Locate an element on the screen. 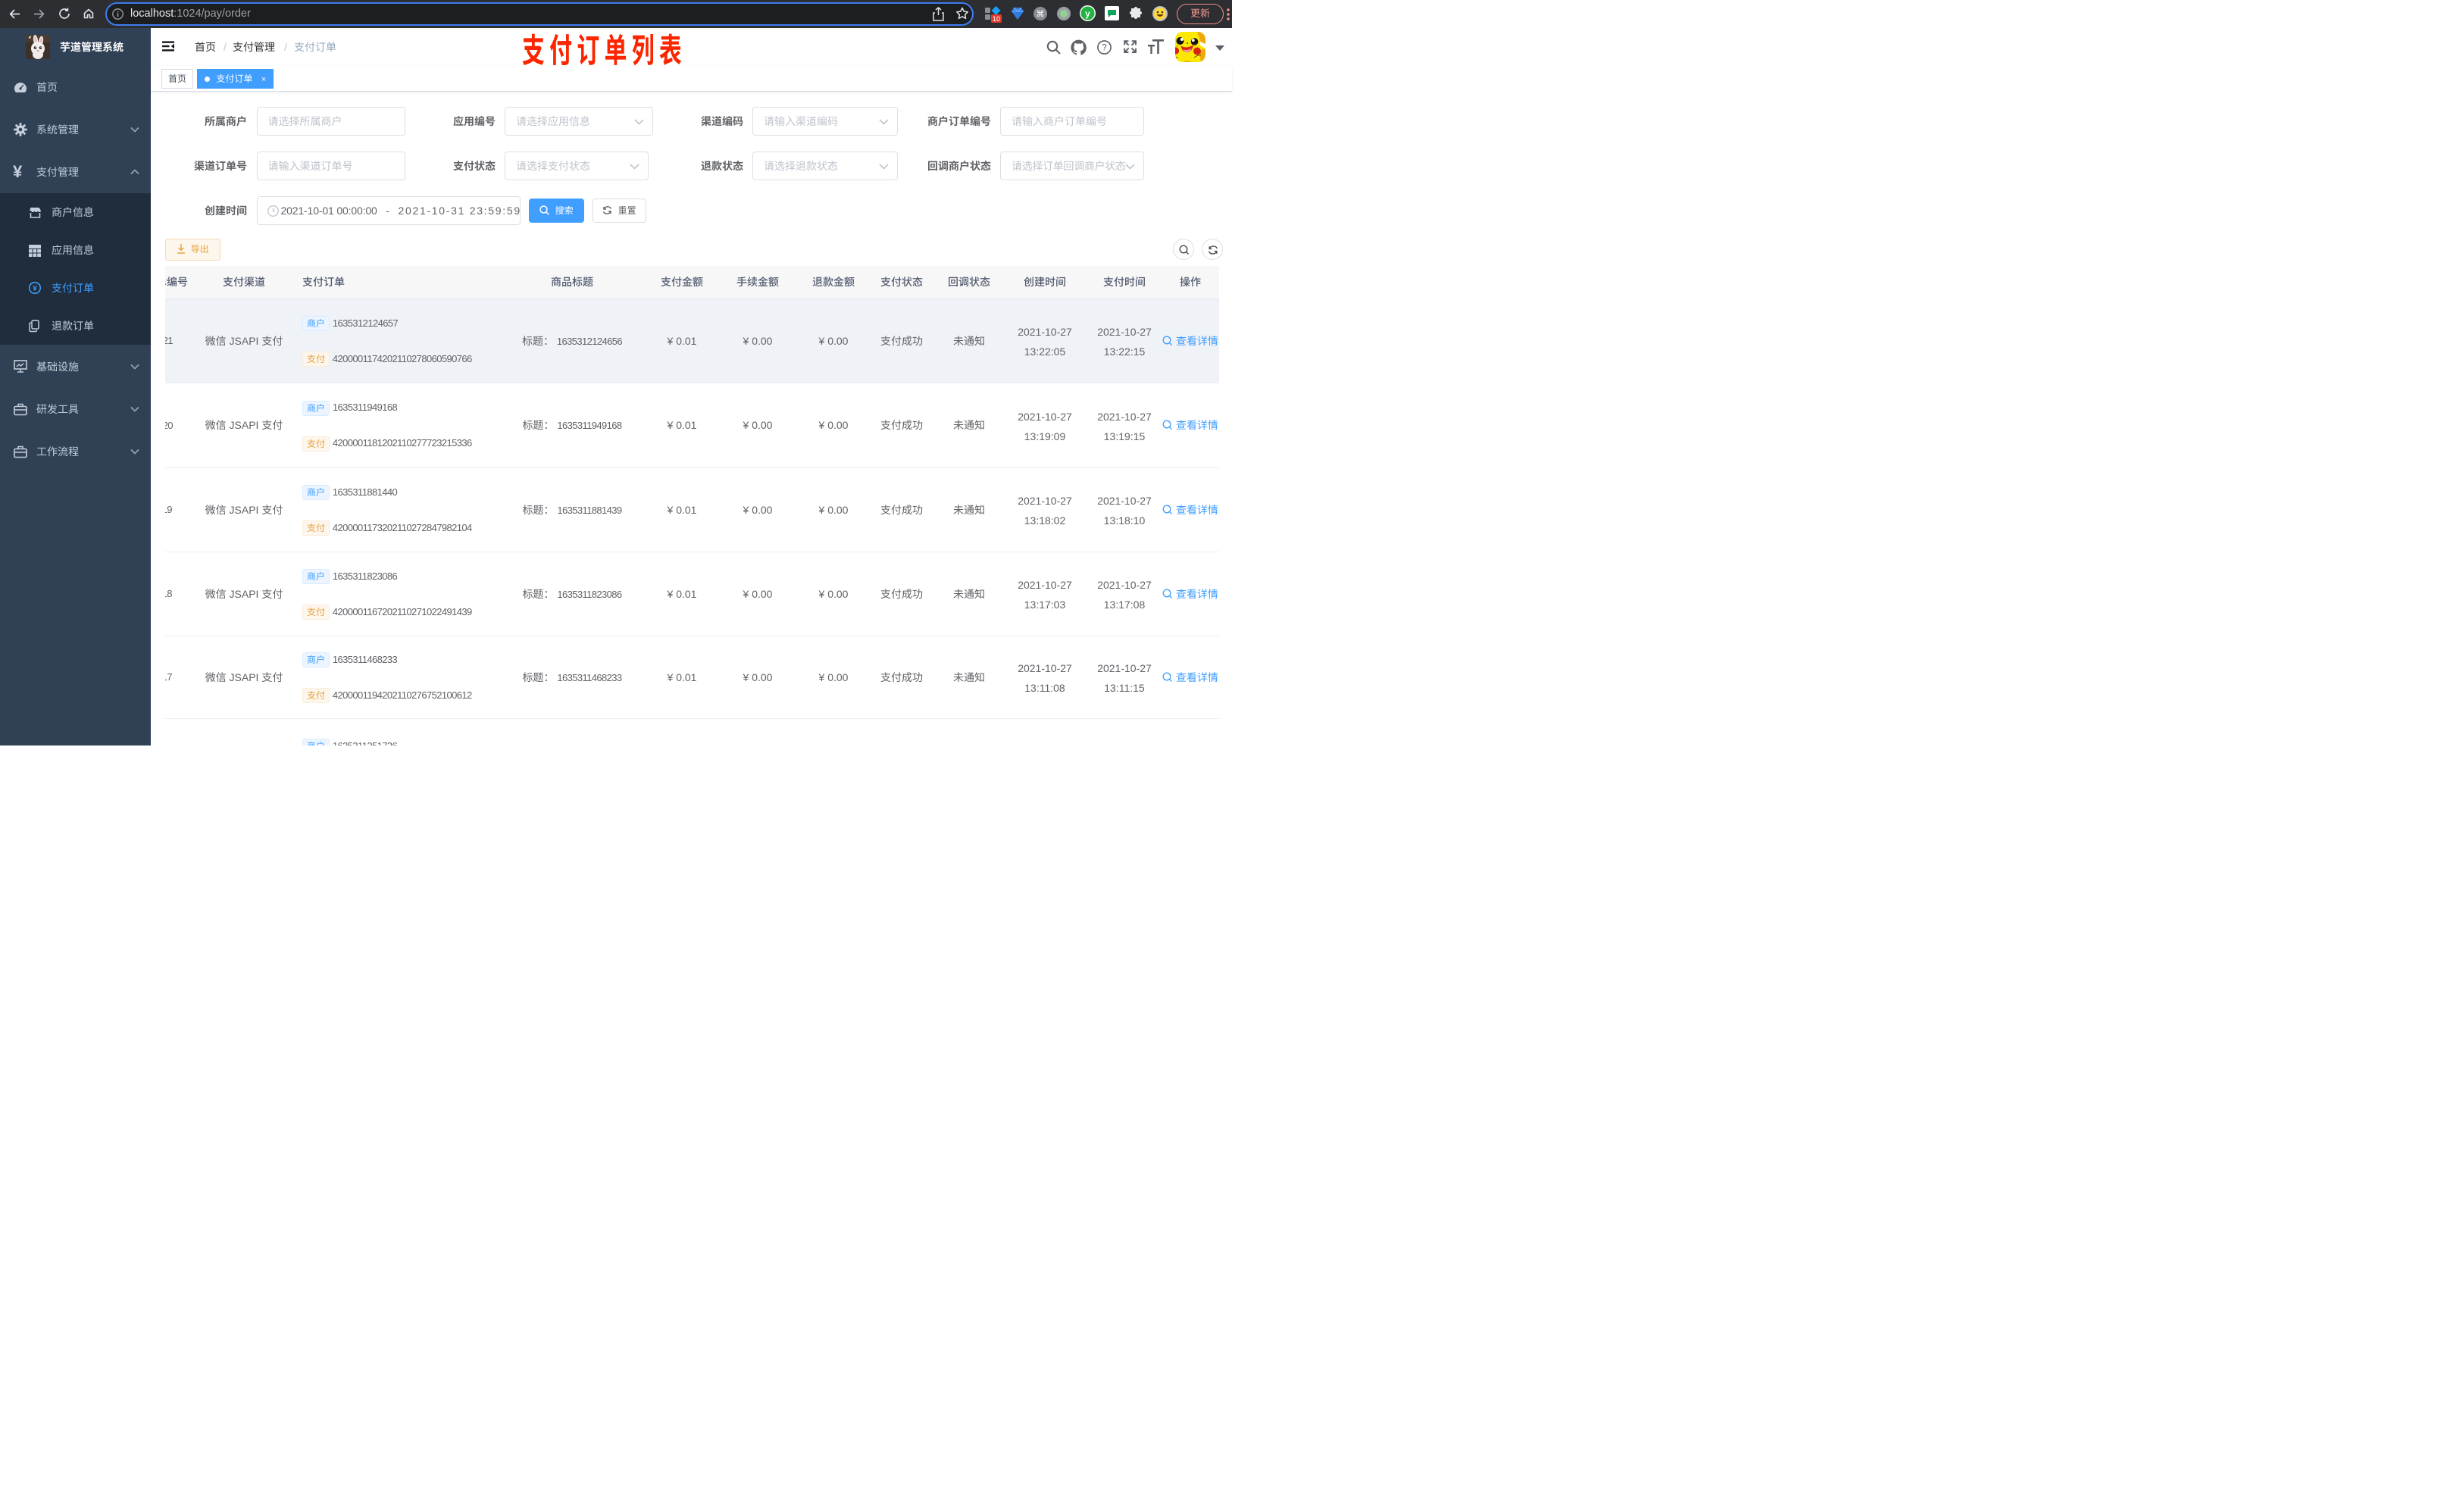  svg-text: 10 is located at coordinates (996, 19).